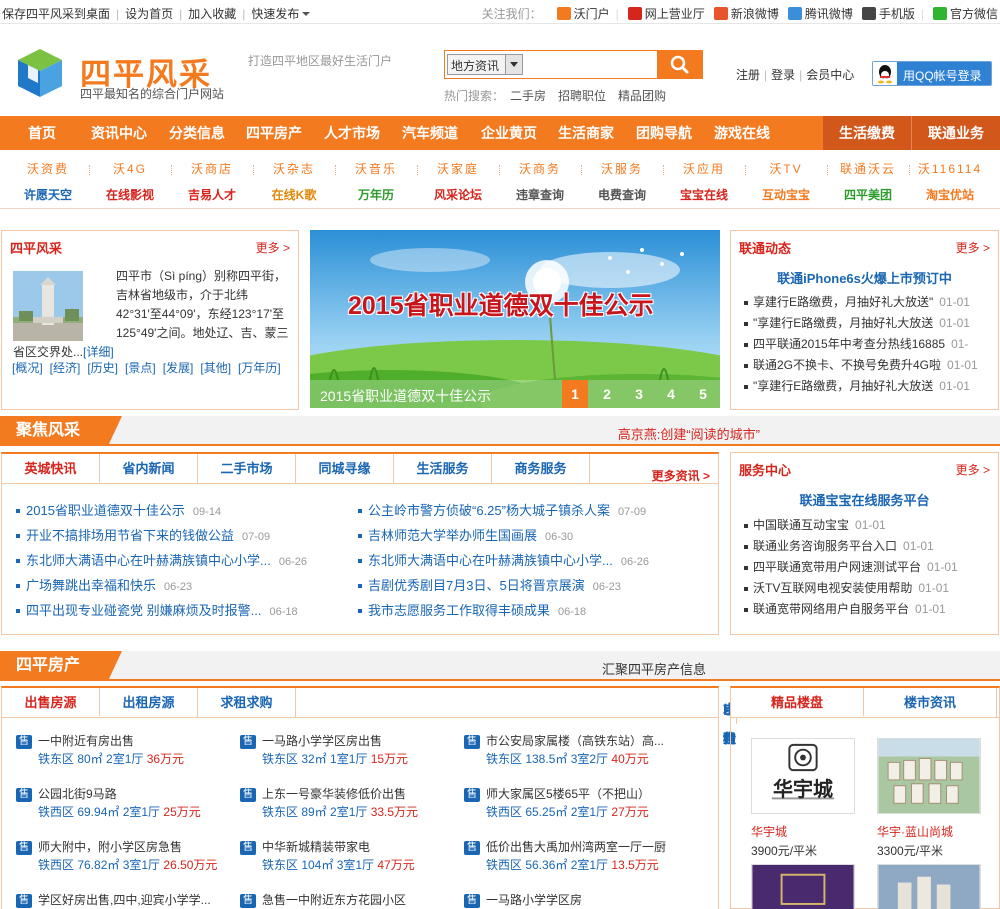 This screenshot has width=1000, height=909. Describe the element at coordinates (868, 195) in the screenshot. I see `quick-link: 四平美团` at that location.